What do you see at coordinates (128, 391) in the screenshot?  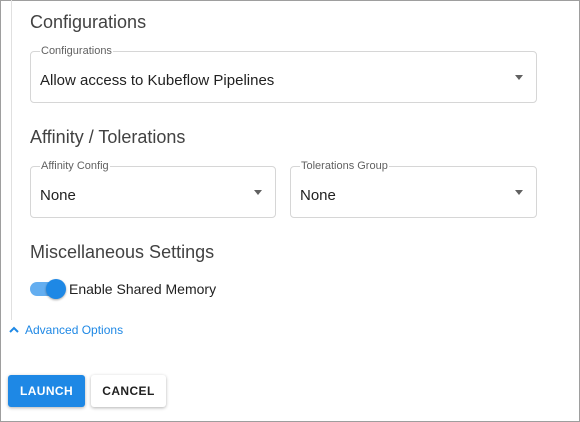 I see `cancel-button: CANCEL` at bounding box center [128, 391].